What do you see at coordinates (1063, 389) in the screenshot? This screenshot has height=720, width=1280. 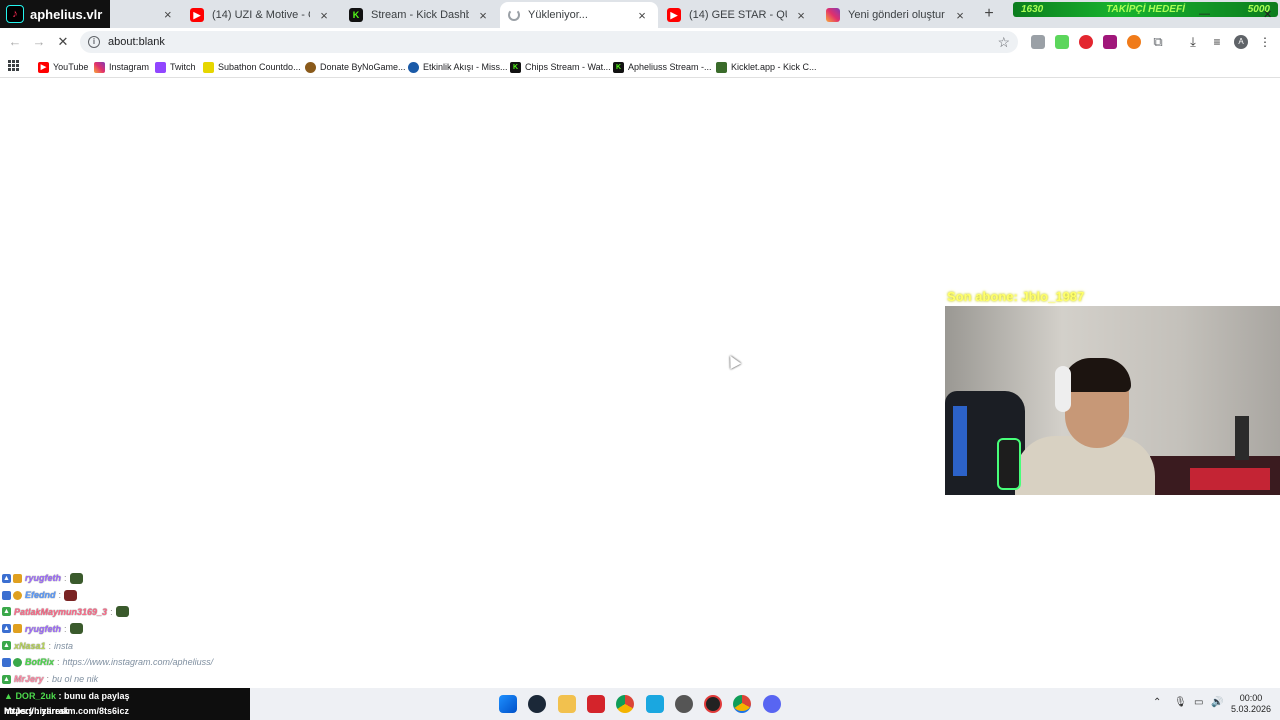 I see `headset` at bounding box center [1063, 389].